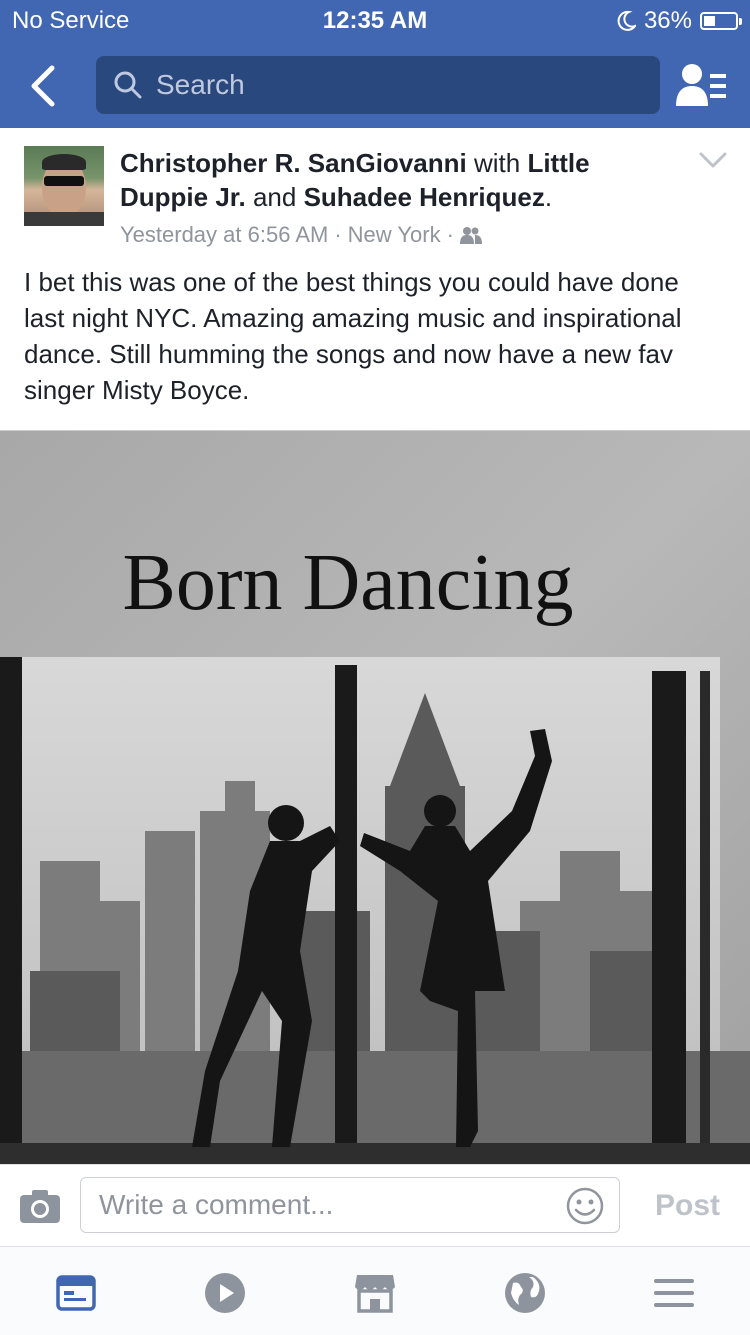 This screenshot has width=750, height=1335. What do you see at coordinates (470, 235) in the screenshot?
I see `friends-audience-icon` at bounding box center [470, 235].